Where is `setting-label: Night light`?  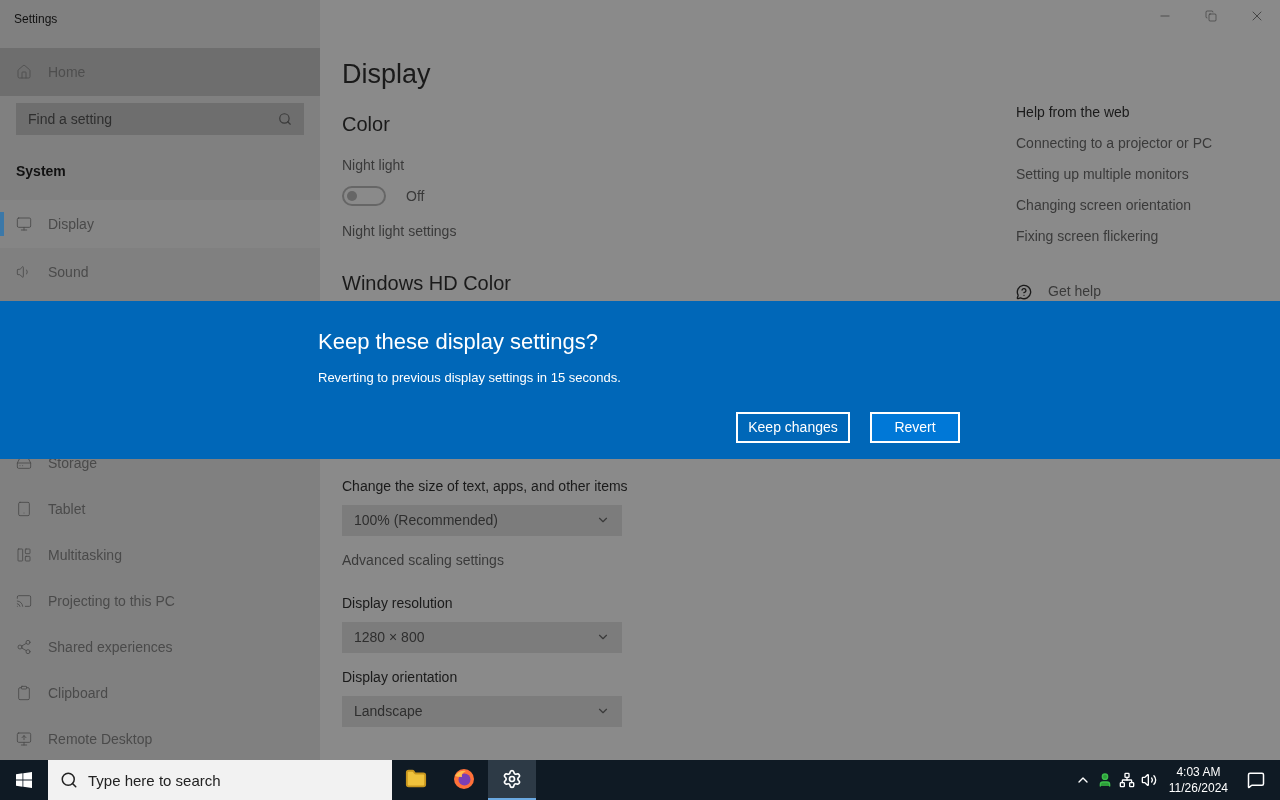
setting-label: Night light is located at coordinates (373, 165).